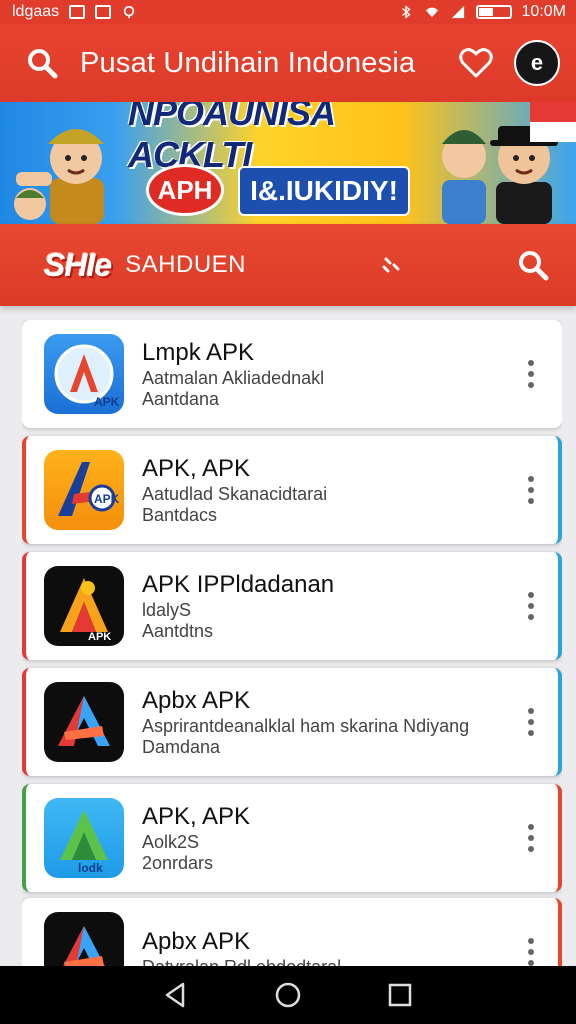 The image size is (576, 1024). I want to click on app-desc: Aatudlad Skanacidtarai, so click(235, 494).